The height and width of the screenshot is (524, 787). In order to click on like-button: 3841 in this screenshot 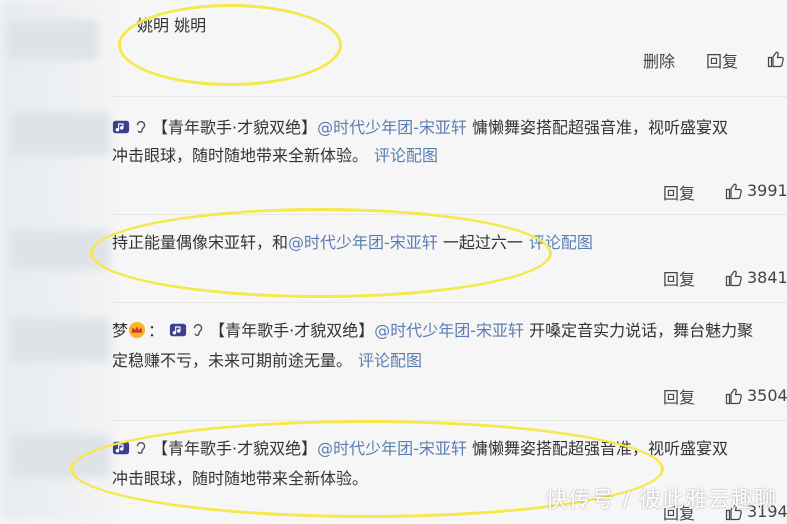, I will do `click(756, 277)`.